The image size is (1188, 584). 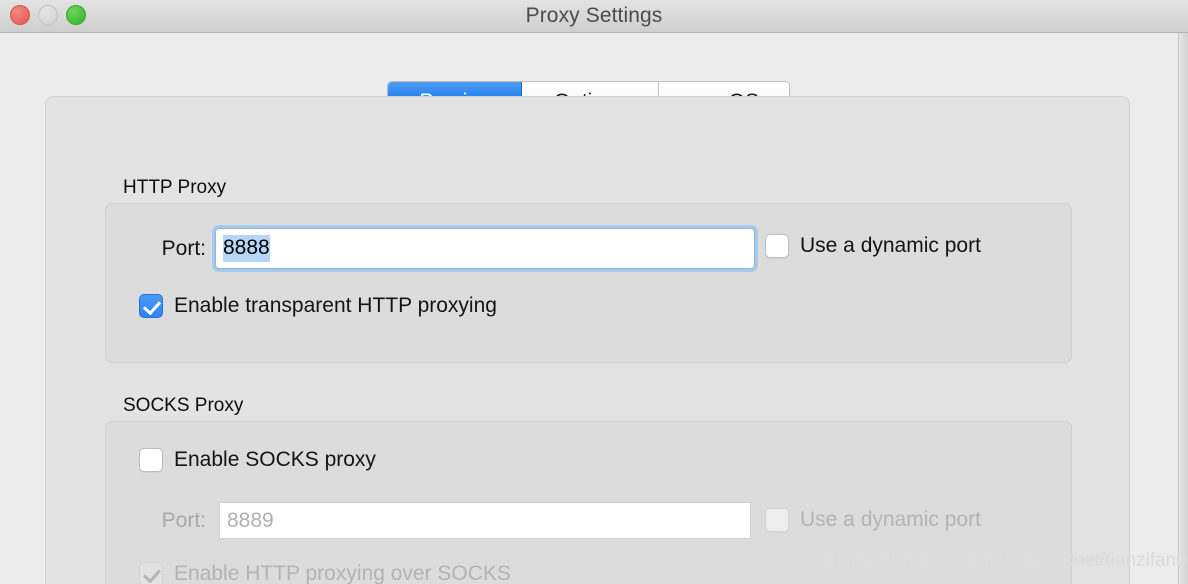 I want to click on socks-enable-checkbox, so click(x=151, y=460).